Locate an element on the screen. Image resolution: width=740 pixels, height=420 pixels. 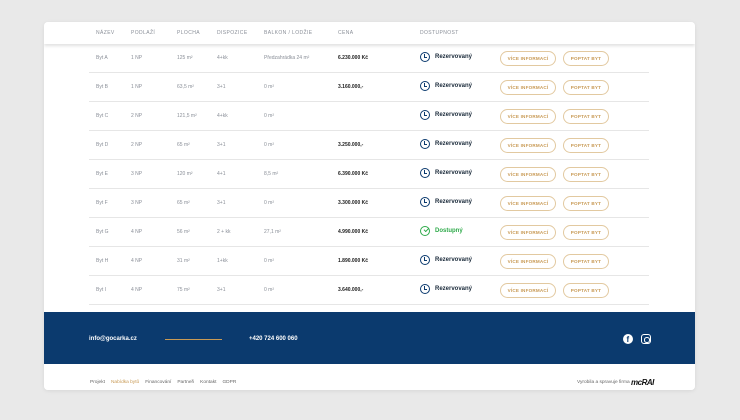
cell-name: Byt D is located at coordinates (102, 145).